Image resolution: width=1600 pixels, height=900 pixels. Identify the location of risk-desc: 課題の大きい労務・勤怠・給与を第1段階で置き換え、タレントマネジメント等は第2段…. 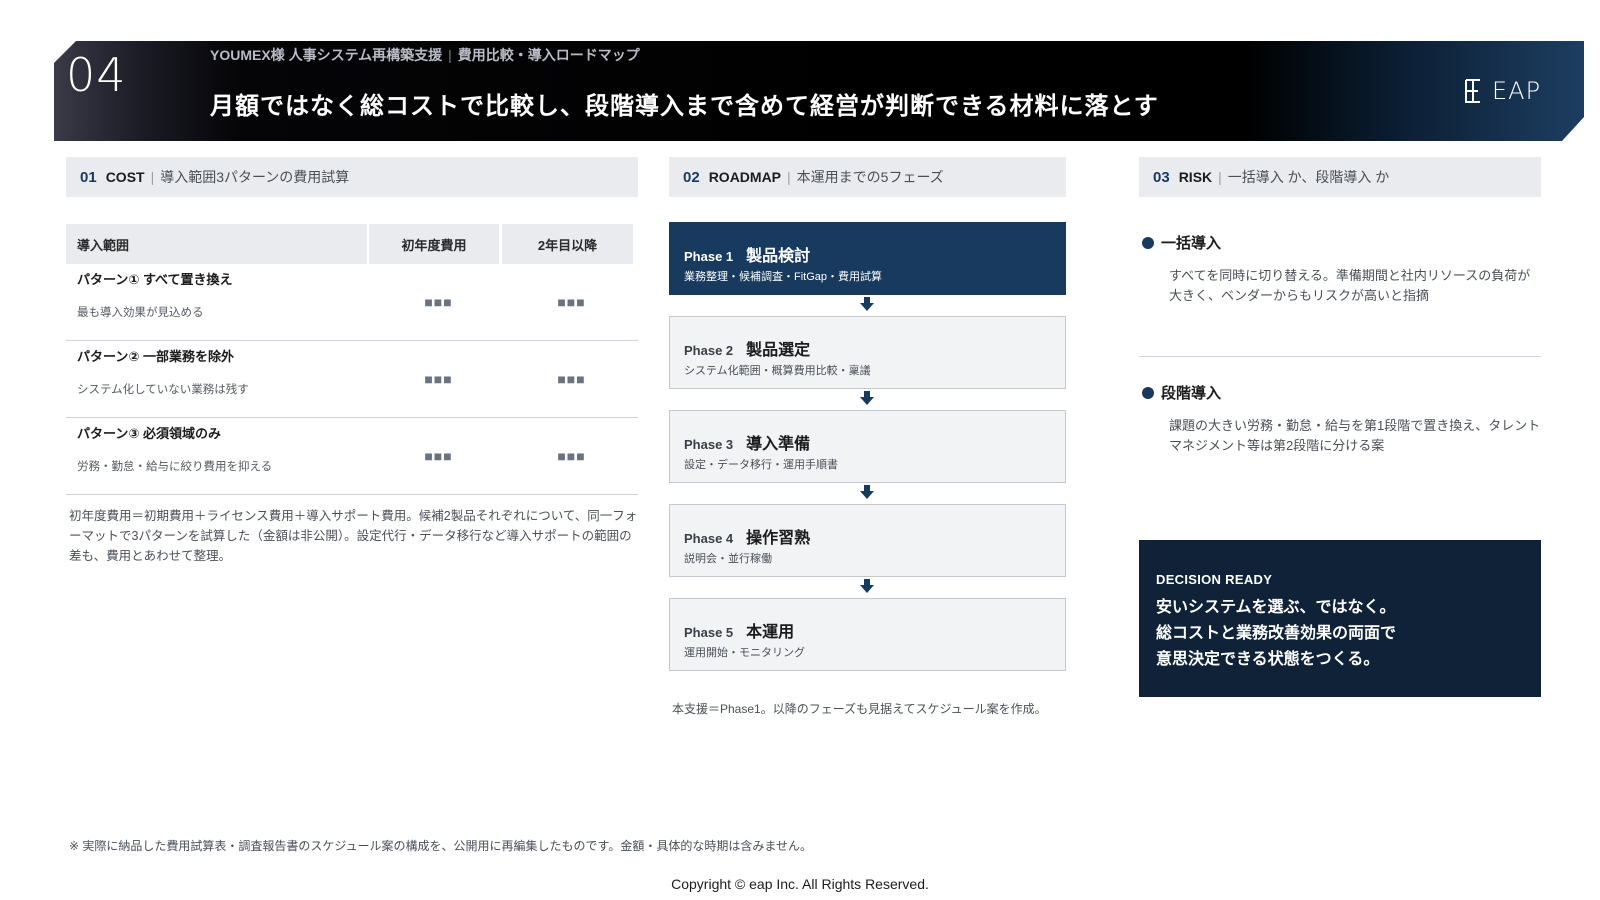
(1355, 435).